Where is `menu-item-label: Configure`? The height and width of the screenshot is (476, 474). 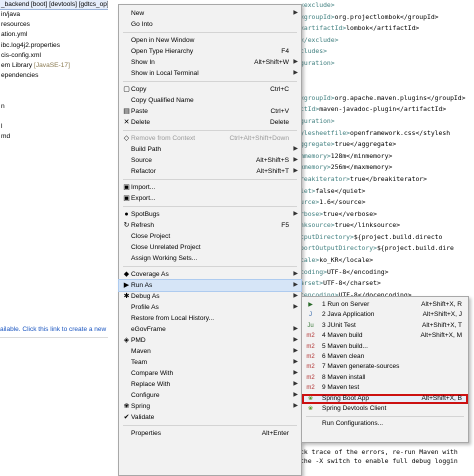
menu-item-label: Configure is located at coordinates (145, 395).